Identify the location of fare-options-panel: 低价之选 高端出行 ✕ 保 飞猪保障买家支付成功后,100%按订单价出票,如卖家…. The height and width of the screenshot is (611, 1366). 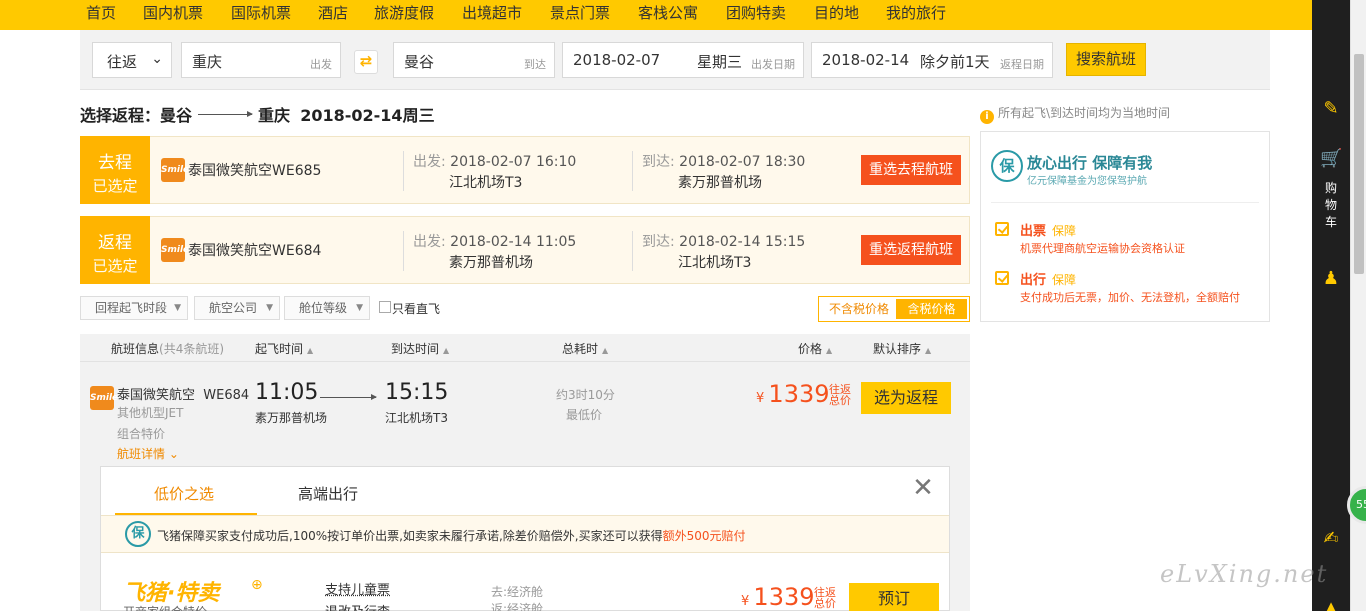
(525, 538).